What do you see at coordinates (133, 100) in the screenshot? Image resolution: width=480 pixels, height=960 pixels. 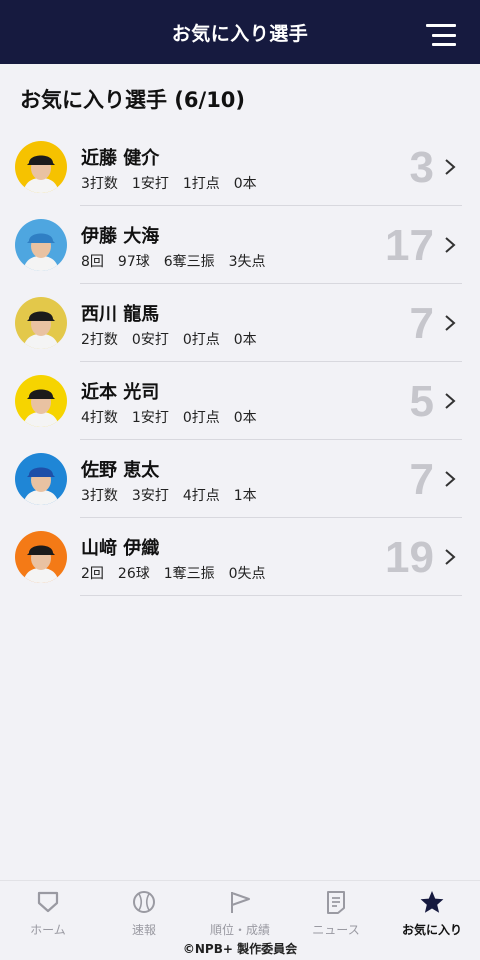 I see `section-title: お気に入り選手 (6/10)` at bounding box center [133, 100].